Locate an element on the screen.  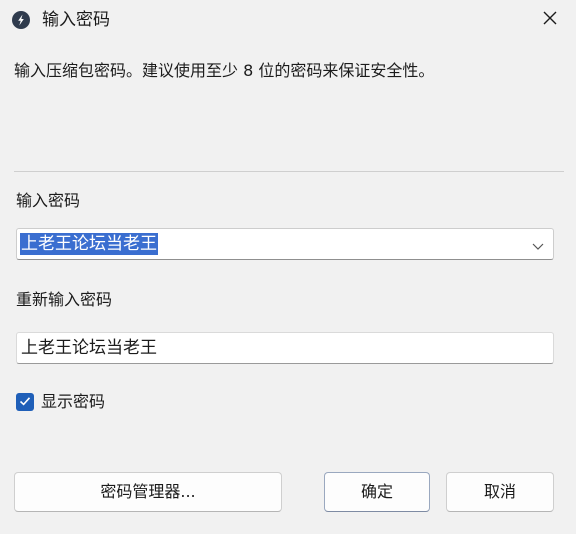
close-button is located at coordinates (550, 20).